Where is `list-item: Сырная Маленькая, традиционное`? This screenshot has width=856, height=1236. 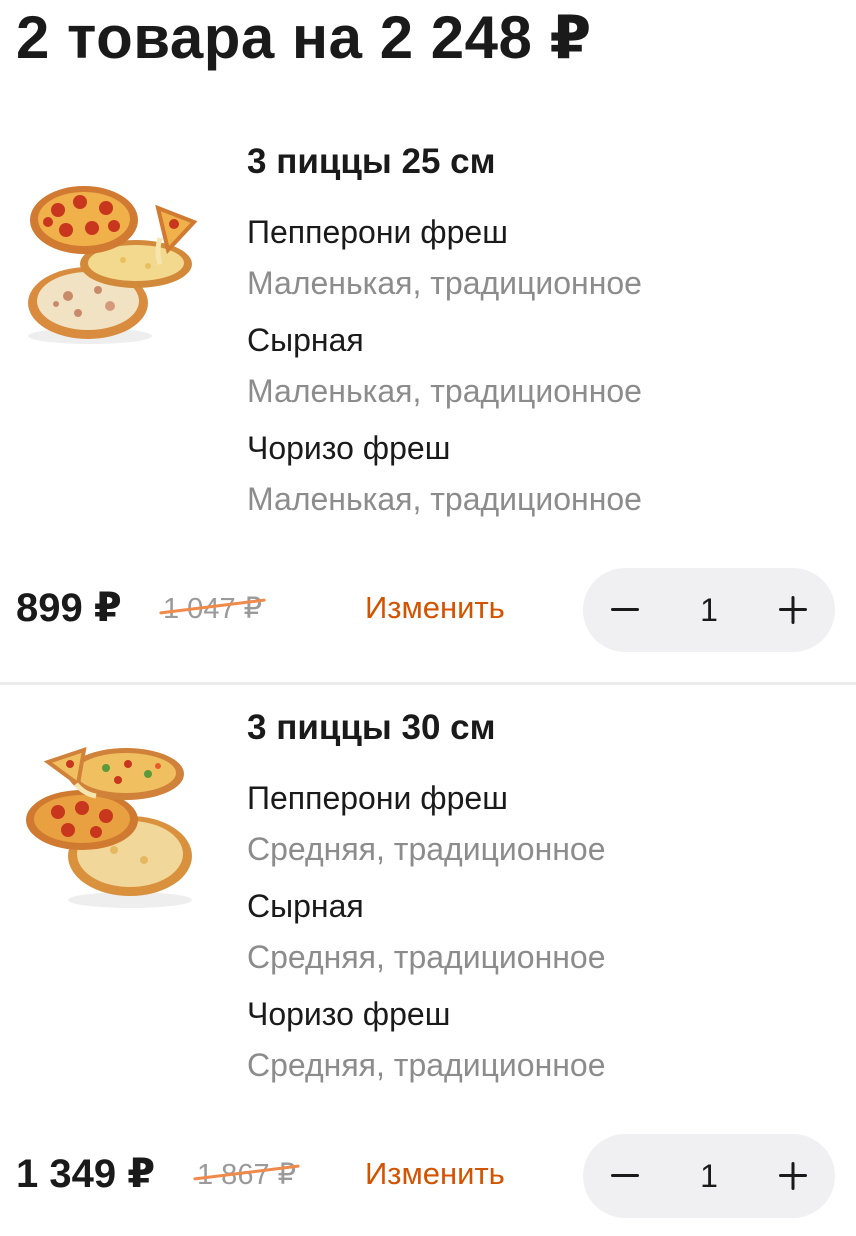 list-item: Сырная Маленькая, традиционное is located at coordinates (542, 374).